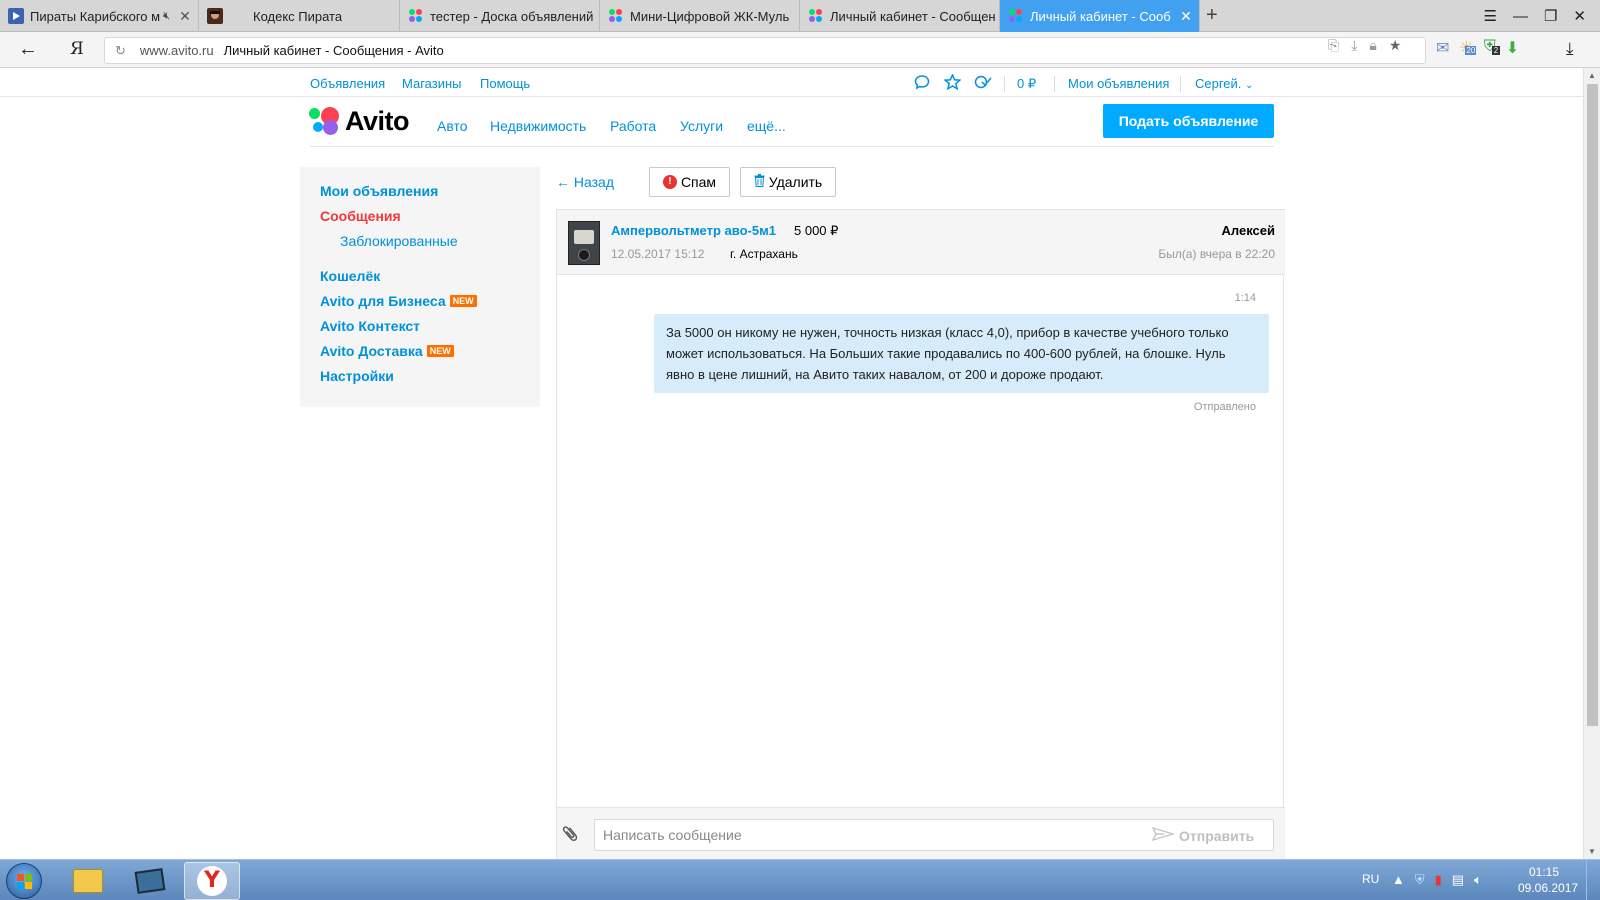 The height and width of the screenshot is (900, 1600). I want to click on menu-icon: ☰, so click(1490, 16).